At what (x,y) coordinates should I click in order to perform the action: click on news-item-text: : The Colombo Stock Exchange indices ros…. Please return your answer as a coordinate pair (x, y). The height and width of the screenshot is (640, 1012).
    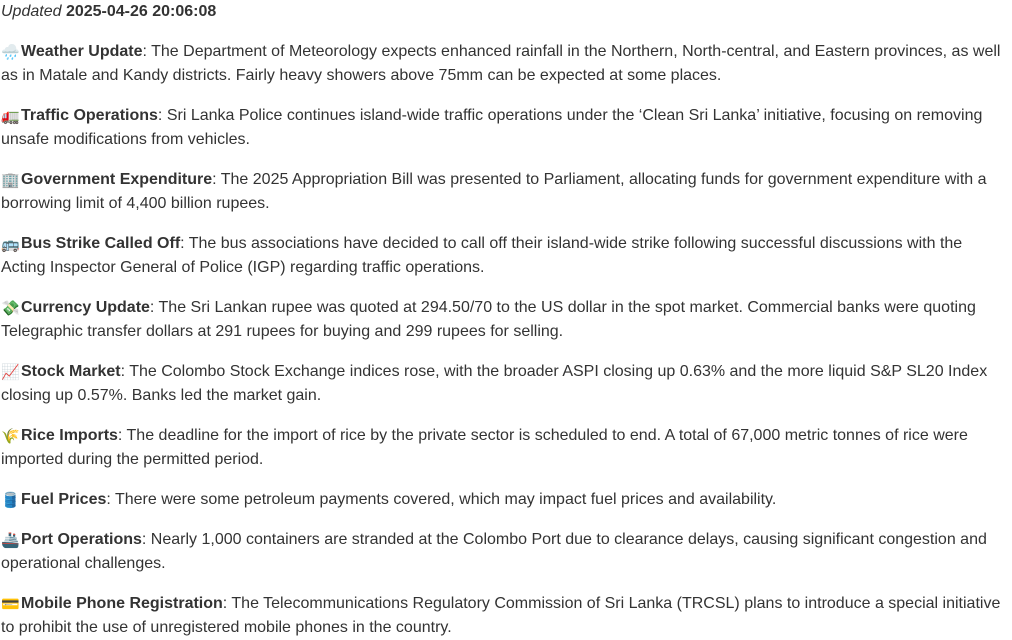
    Looking at the image, I should click on (494, 383).